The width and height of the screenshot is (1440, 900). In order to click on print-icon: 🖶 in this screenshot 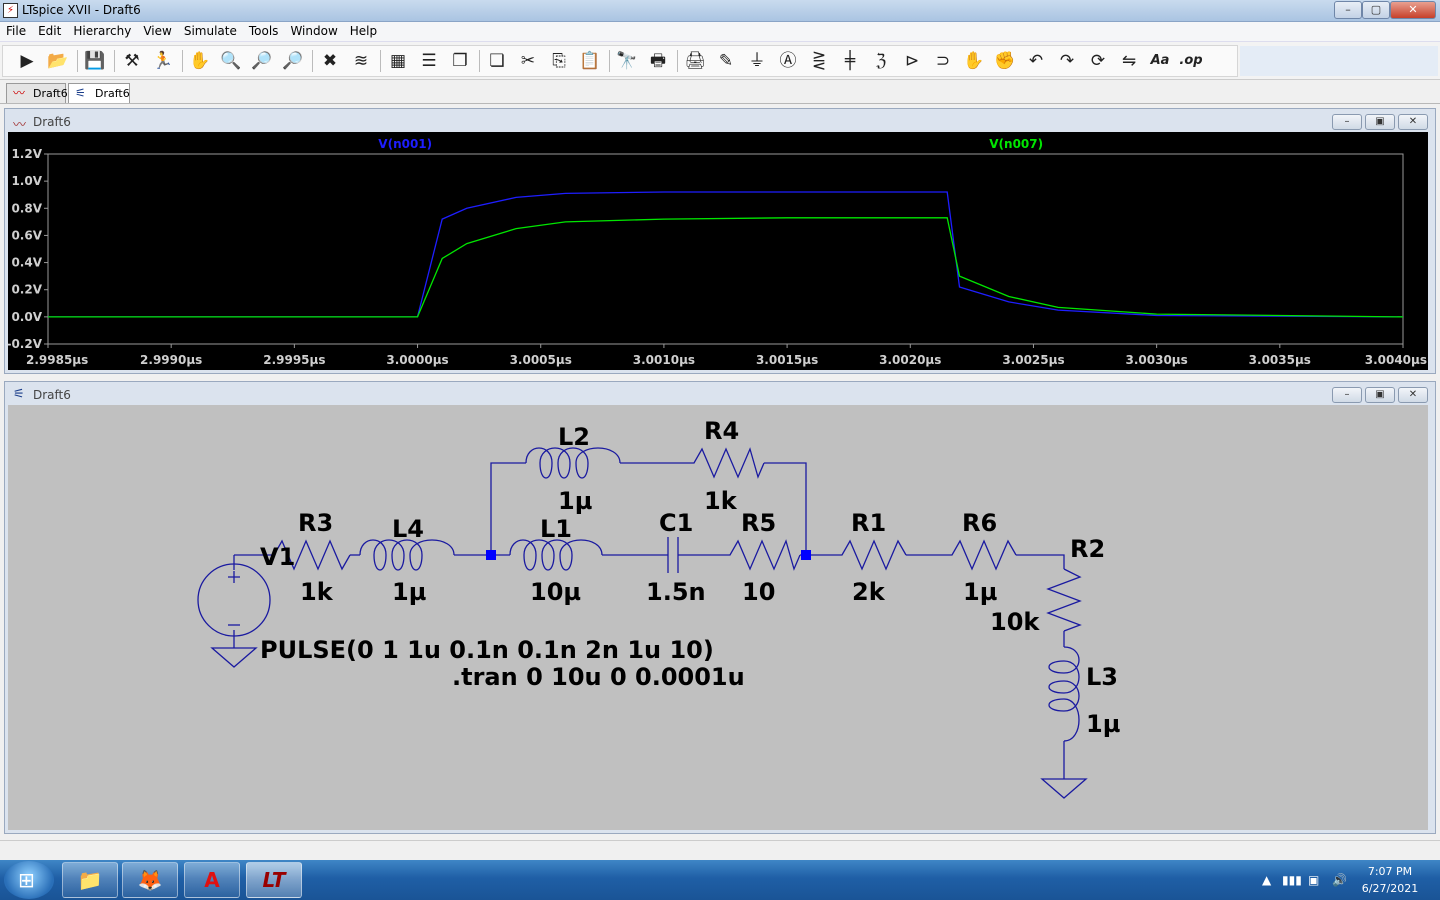, I will do `click(658, 61)`.